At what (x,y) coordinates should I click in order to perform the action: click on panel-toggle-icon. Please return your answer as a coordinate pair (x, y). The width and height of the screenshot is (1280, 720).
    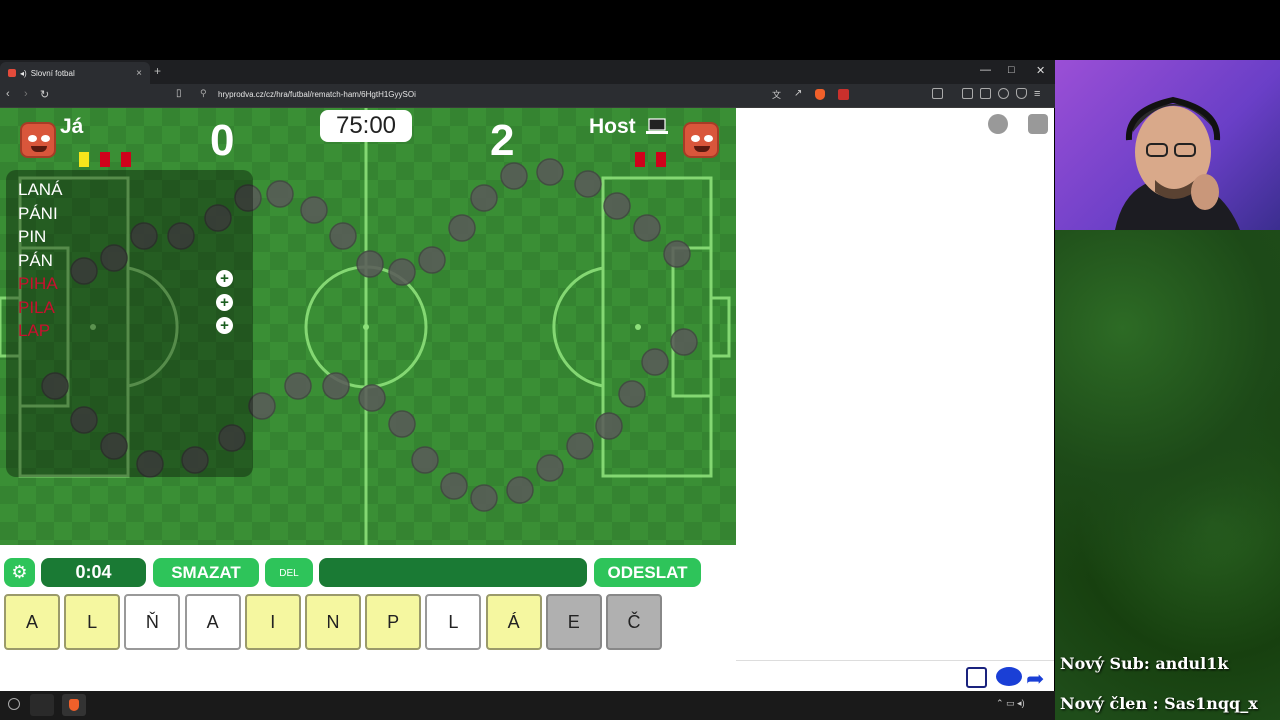
    Looking at the image, I should click on (1038, 124).